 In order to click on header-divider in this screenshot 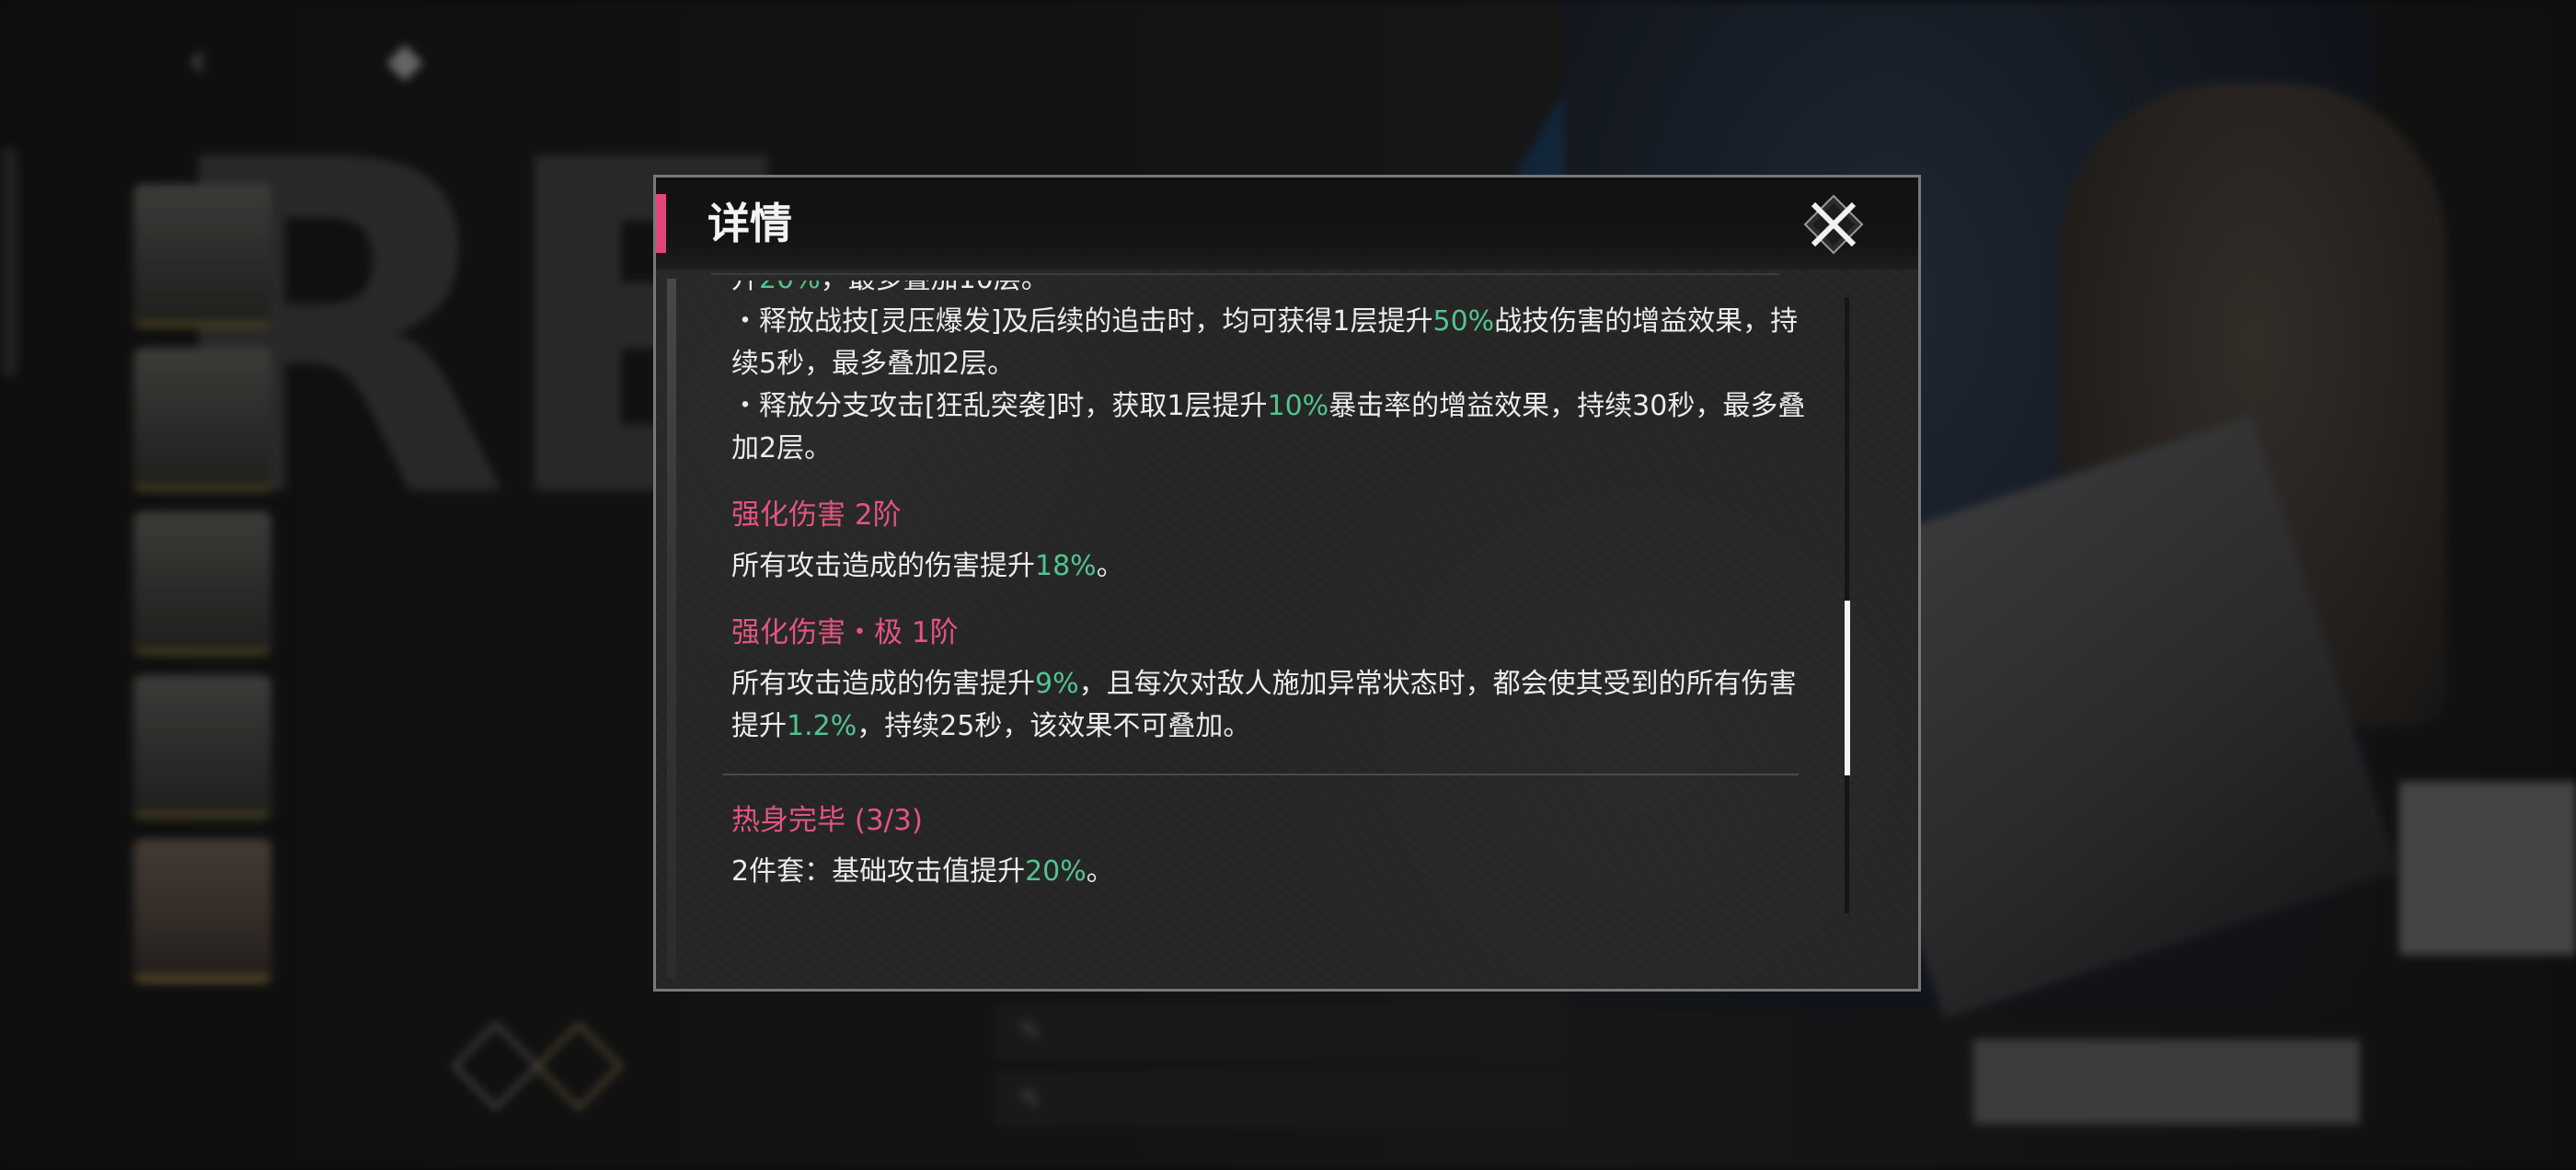, I will do `click(1245, 274)`.